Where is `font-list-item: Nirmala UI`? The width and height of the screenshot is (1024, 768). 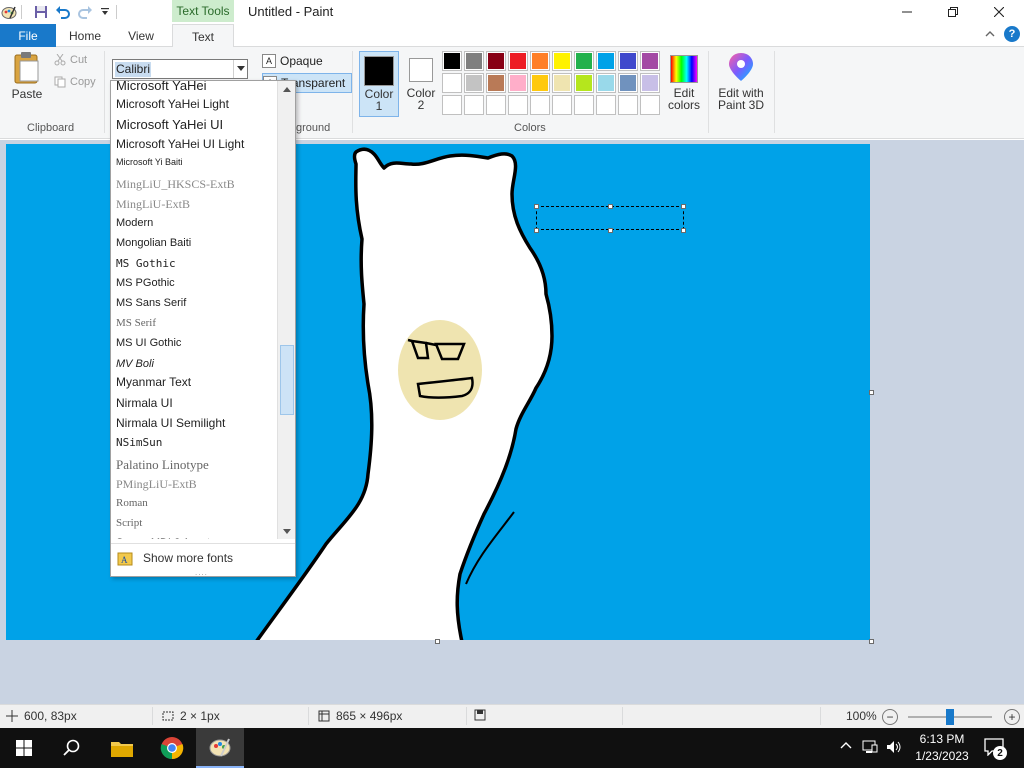
font-list-item: Nirmala UI is located at coordinates (144, 403).